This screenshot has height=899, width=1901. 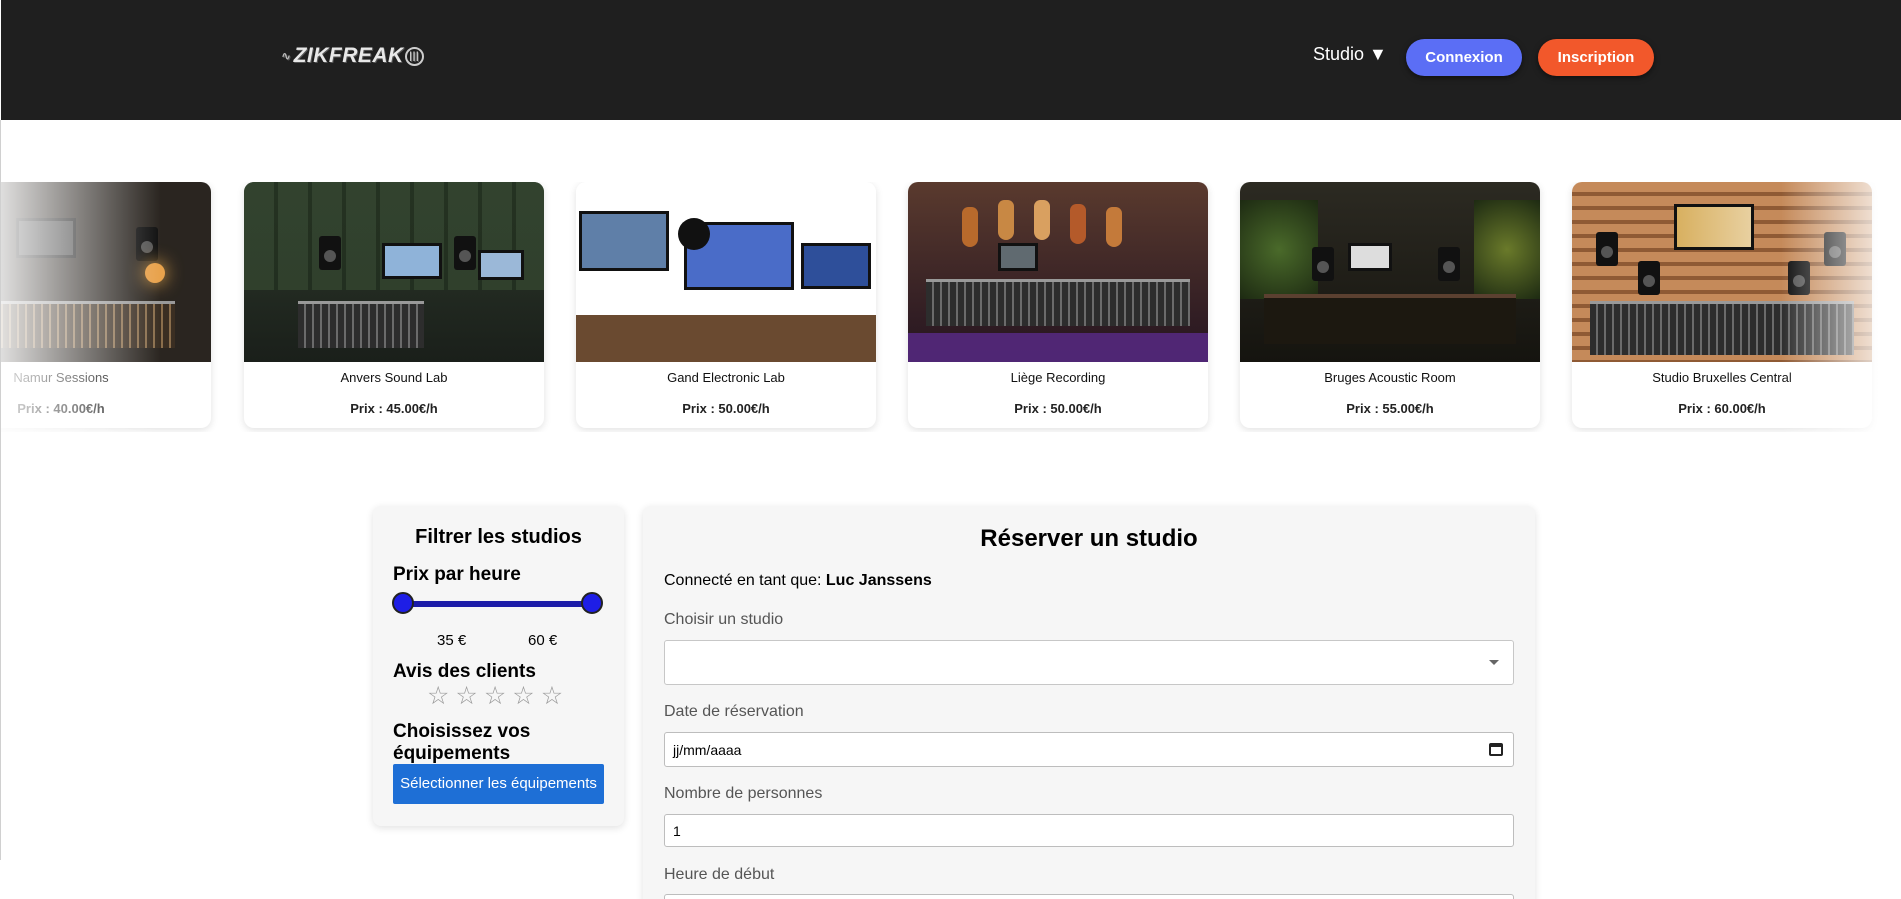 What do you see at coordinates (1089, 896) in the screenshot?
I see `start-time-input` at bounding box center [1089, 896].